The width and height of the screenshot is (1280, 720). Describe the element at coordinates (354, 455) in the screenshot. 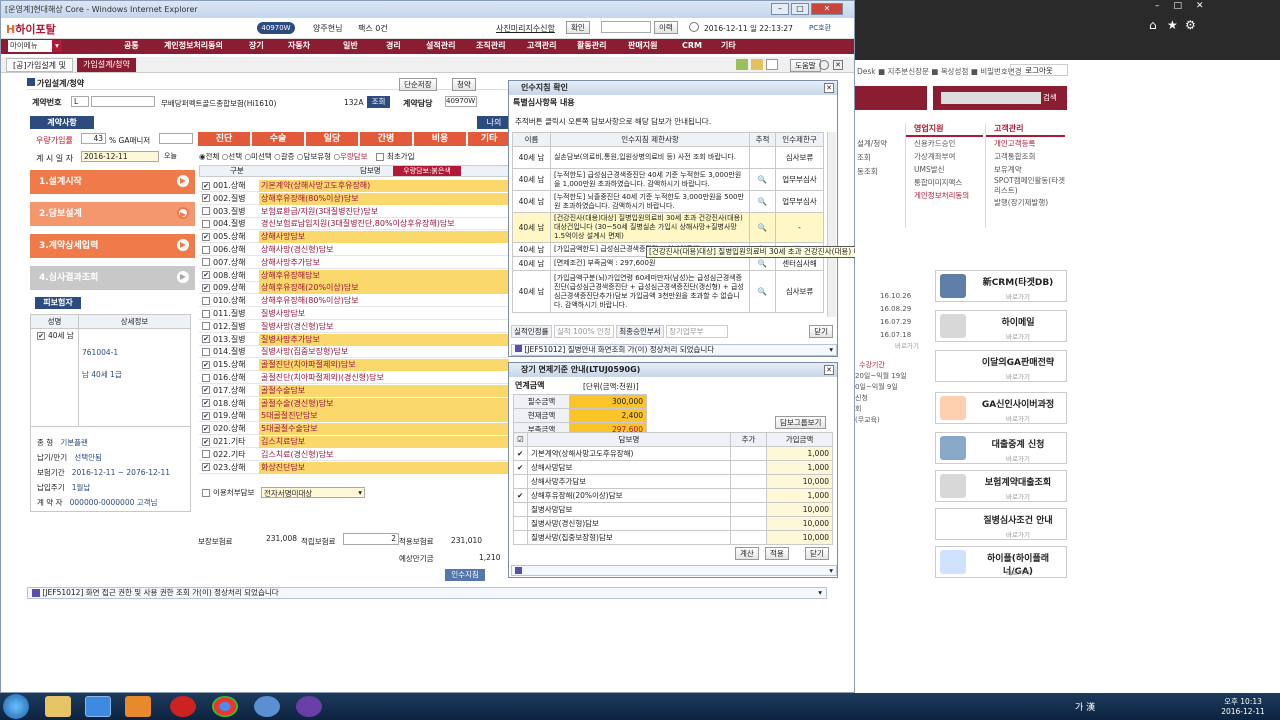

I see `coverage-row: 022.기타 깁스치료(경신형)담보` at that location.